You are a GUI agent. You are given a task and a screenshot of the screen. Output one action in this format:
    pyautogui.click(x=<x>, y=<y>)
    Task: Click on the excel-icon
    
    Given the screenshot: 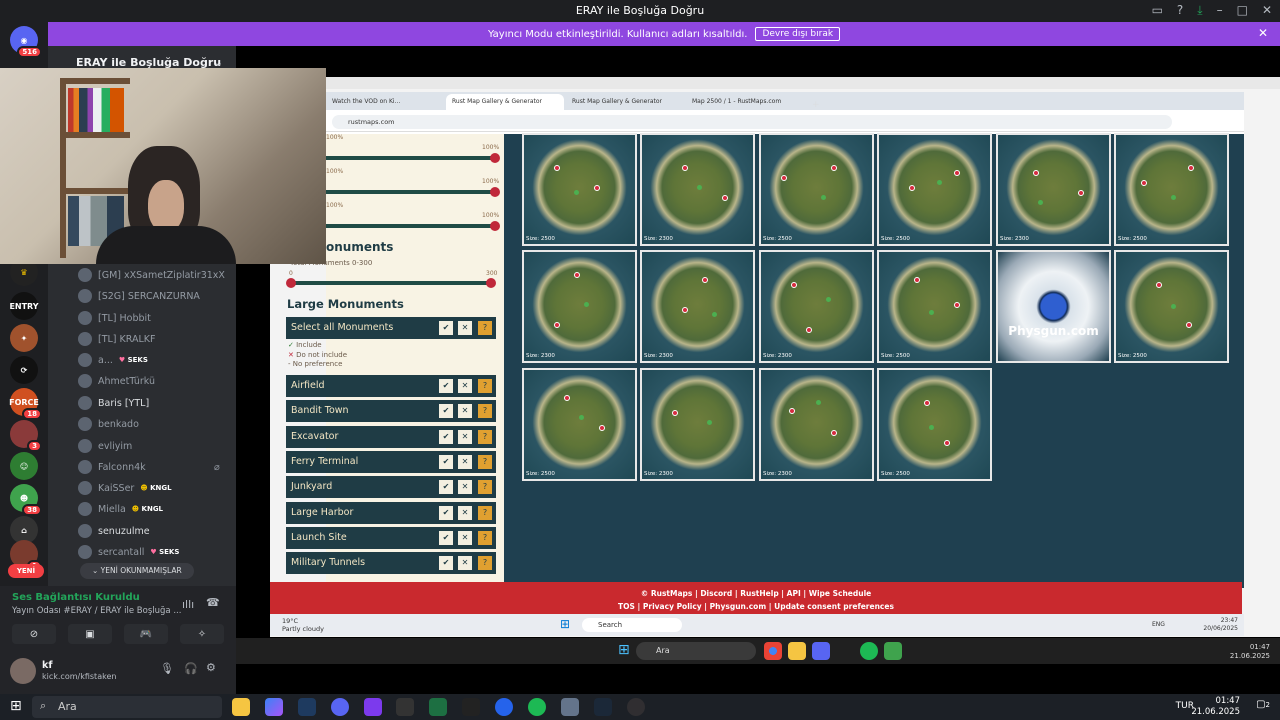 What is the action you would take?
    pyautogui.click(x=438, y=707)
    